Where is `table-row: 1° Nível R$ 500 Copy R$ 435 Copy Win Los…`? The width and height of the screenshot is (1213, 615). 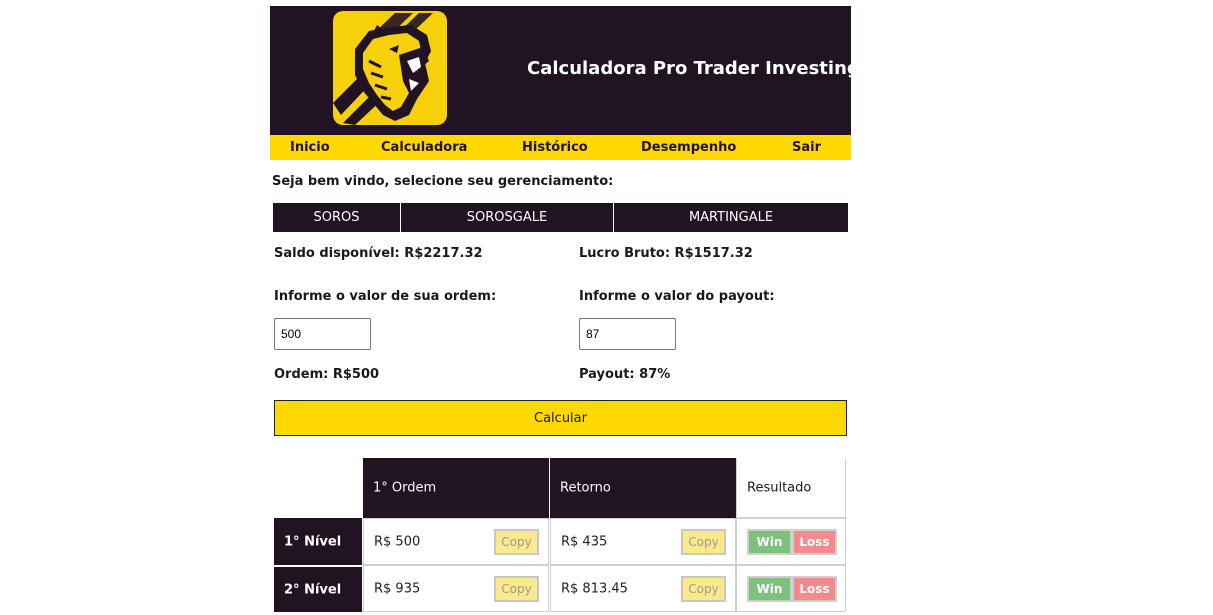
table-row: 1° Nível R$ 500 Copy R$ 435 Copy Win Los… is located at coordinates (560, 541).